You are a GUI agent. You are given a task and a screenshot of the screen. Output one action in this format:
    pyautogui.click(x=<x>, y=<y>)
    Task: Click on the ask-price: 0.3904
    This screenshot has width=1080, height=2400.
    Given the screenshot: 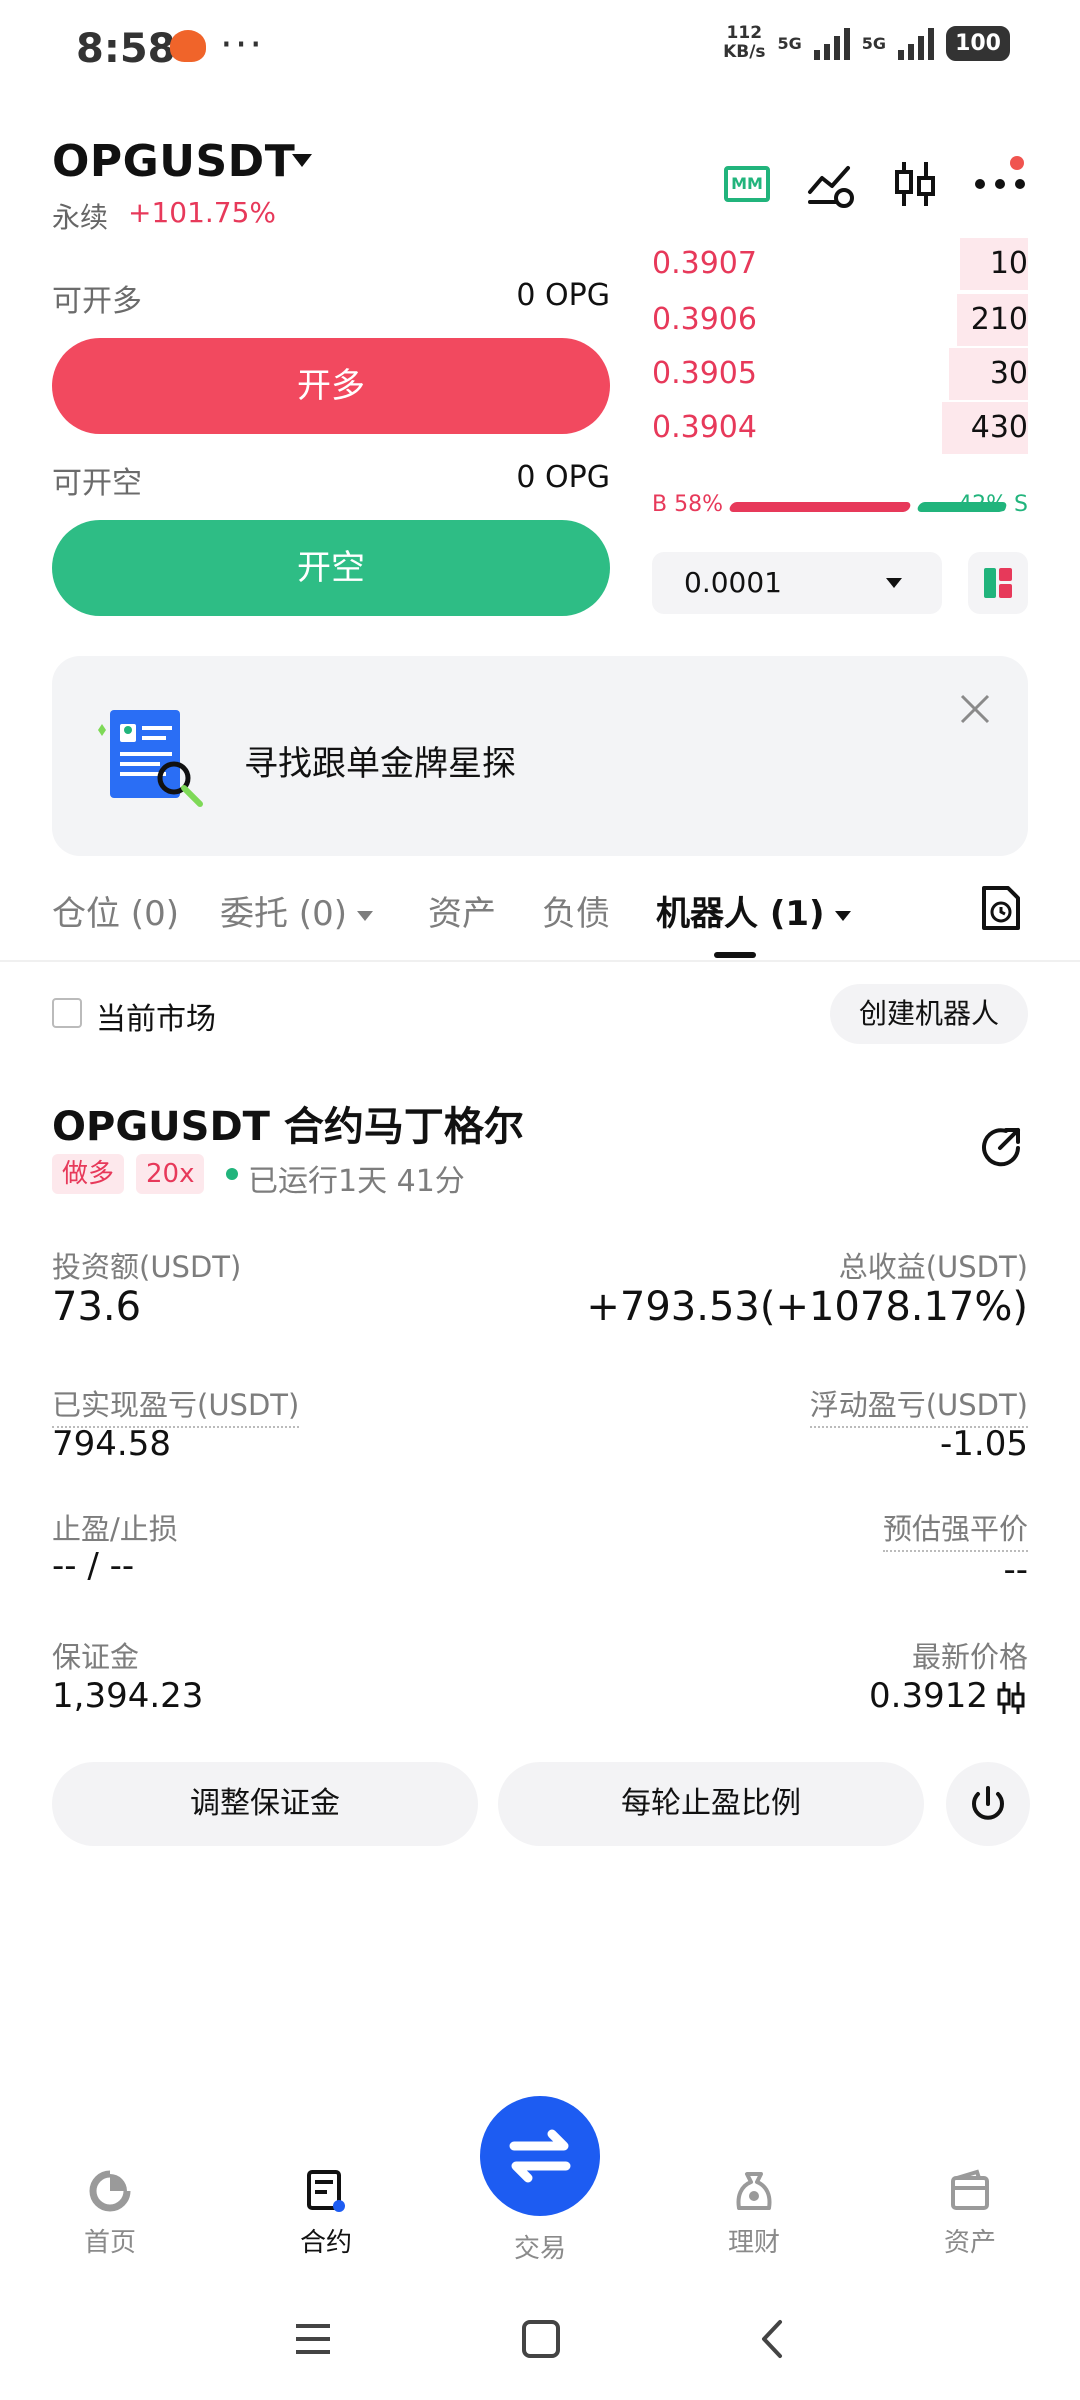 What is the action you would take?
    pyautogui.click(x=704, y=427)
    